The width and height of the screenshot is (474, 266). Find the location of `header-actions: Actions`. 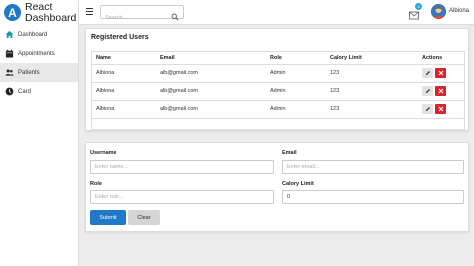

header-actions: Actions is located at coordinates (441, 58).